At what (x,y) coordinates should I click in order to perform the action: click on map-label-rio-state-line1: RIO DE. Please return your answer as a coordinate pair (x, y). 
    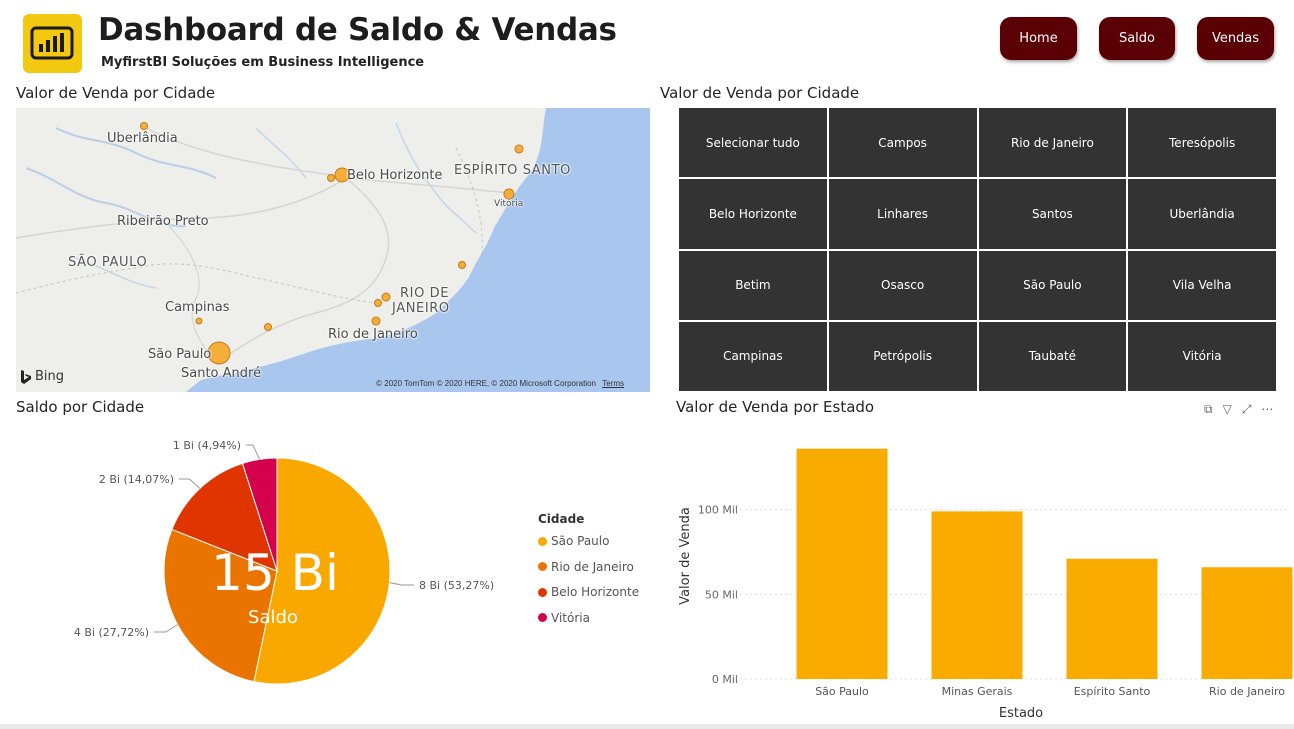
    Looking at the image, I should click on (425, 293).